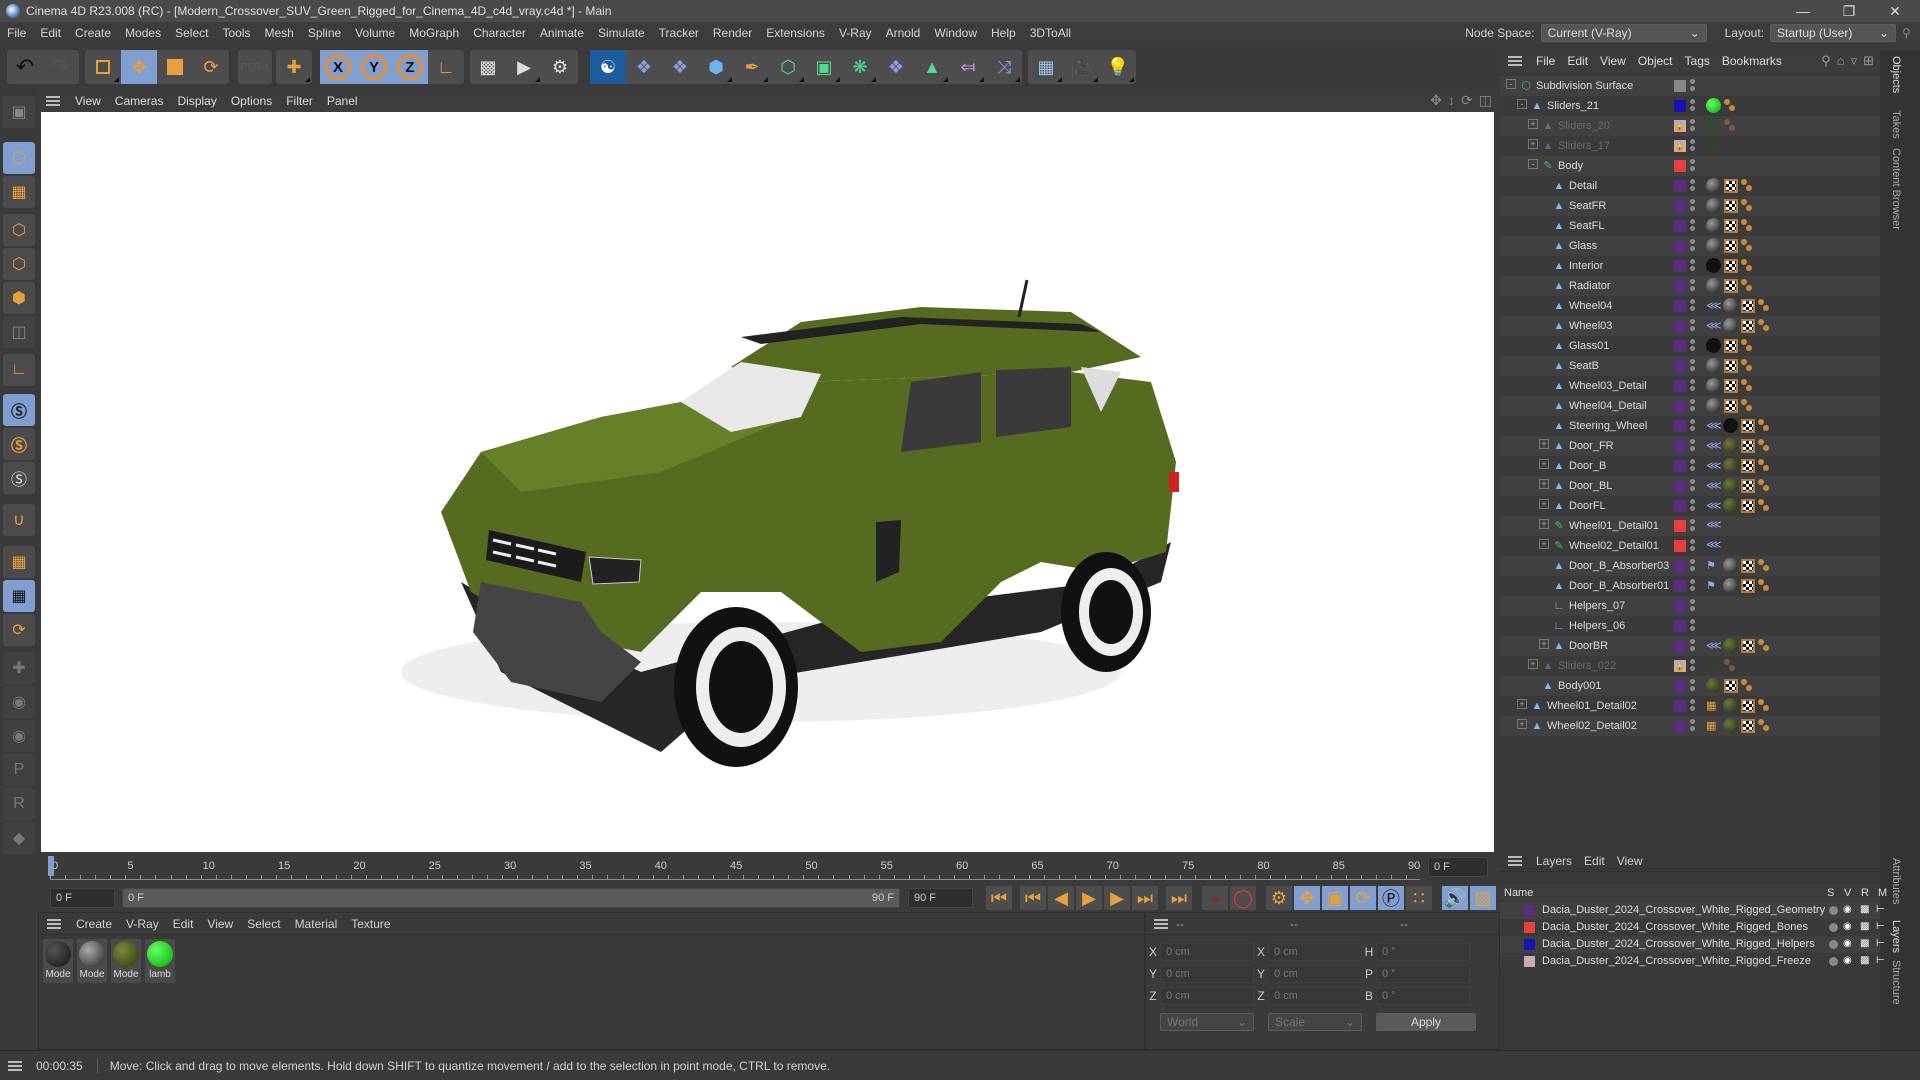  Describe the element at coordinates (1419, 898) in the screenshot. I see `key-pla-toggle: ∷` at that location.